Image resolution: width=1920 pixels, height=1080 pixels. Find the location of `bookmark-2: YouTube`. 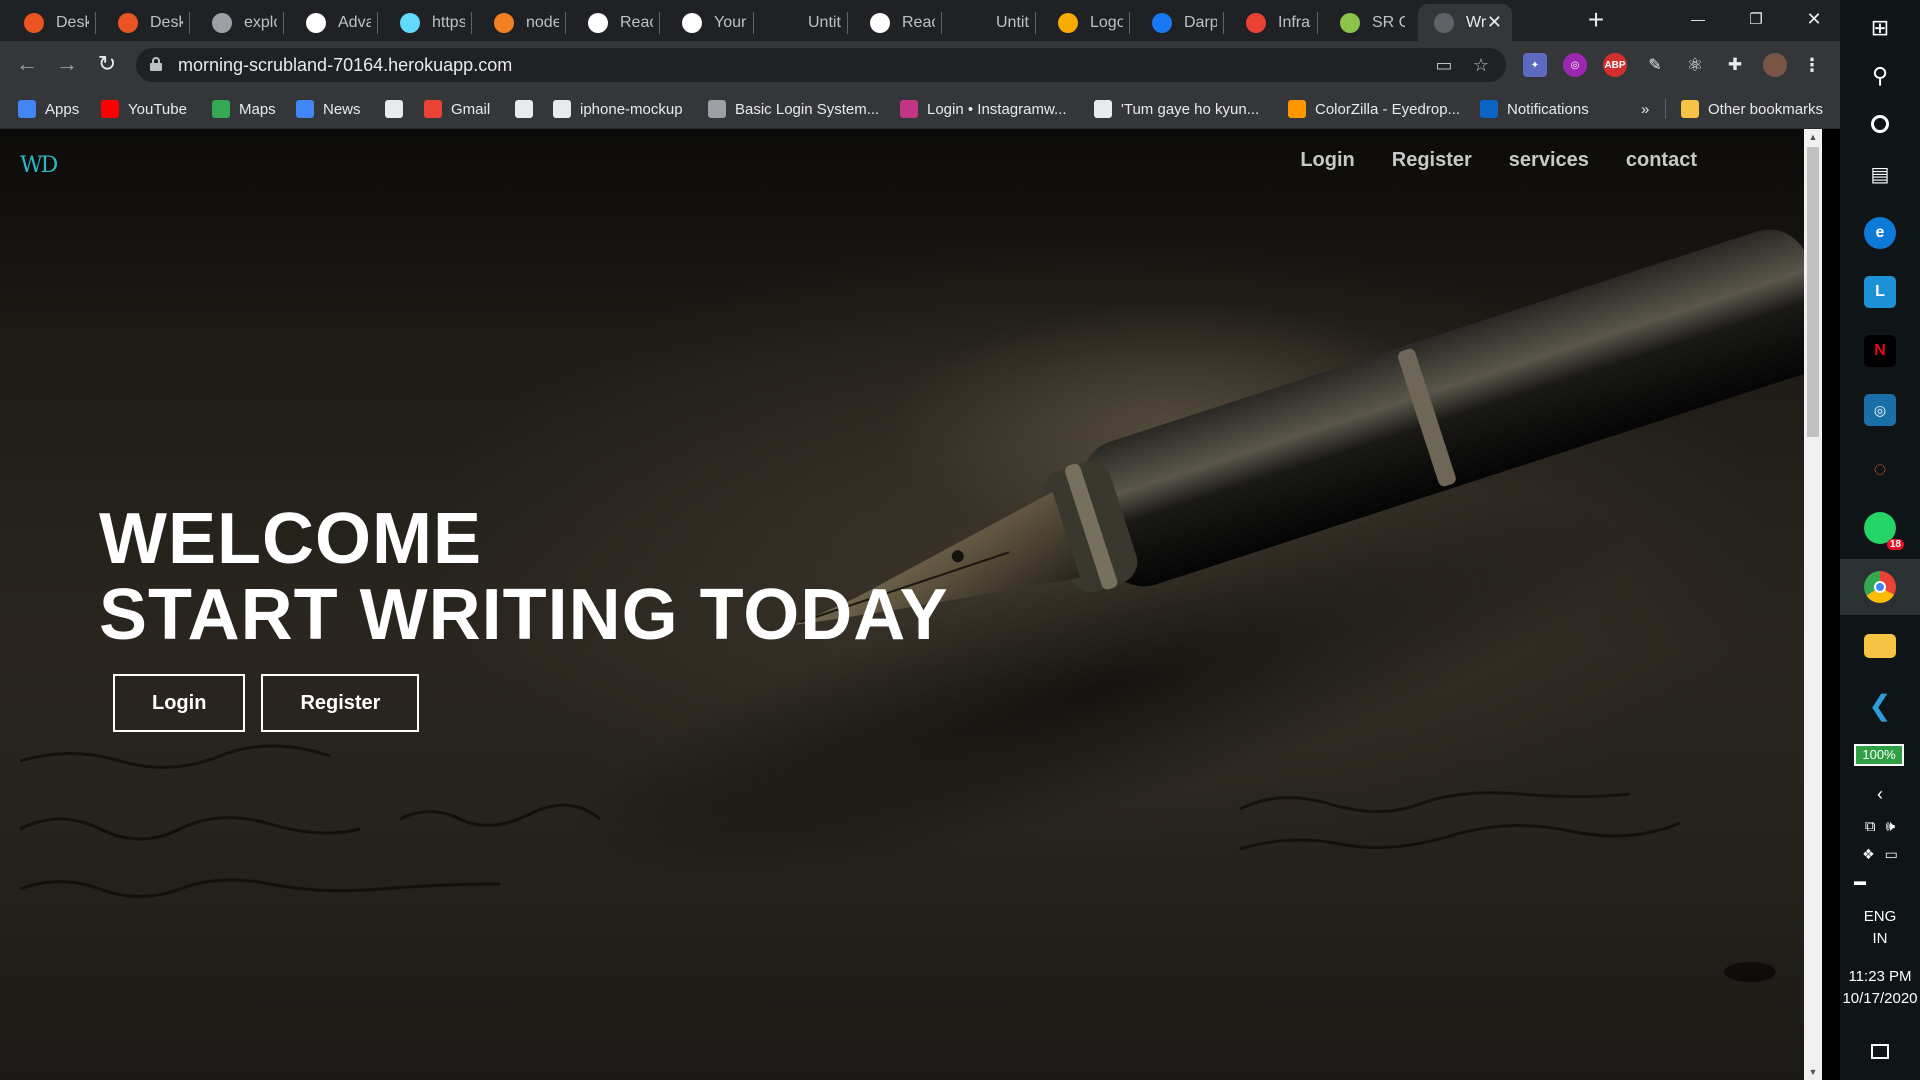

bookmark-2: YouTube is located at coordinates (144, 109).